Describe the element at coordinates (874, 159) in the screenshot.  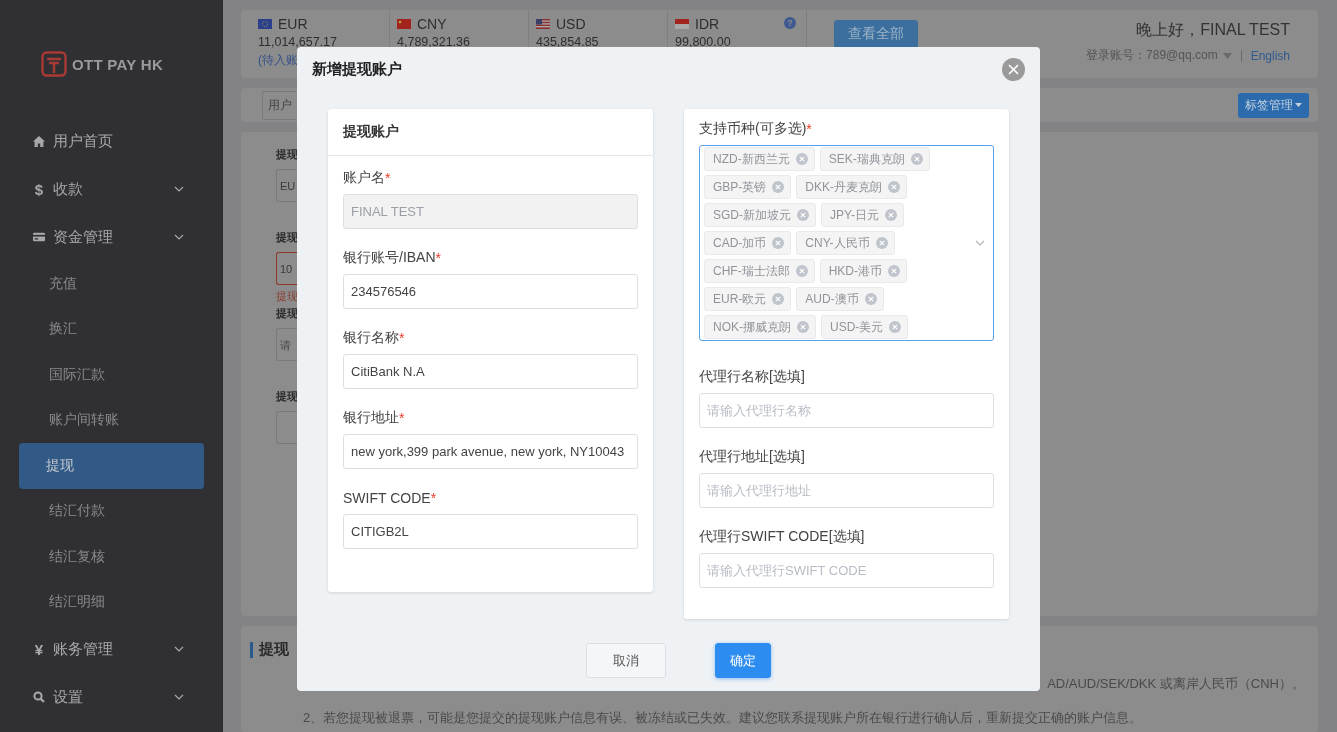
I see `currency-tag: SEK-瑞典克朗` at that location.